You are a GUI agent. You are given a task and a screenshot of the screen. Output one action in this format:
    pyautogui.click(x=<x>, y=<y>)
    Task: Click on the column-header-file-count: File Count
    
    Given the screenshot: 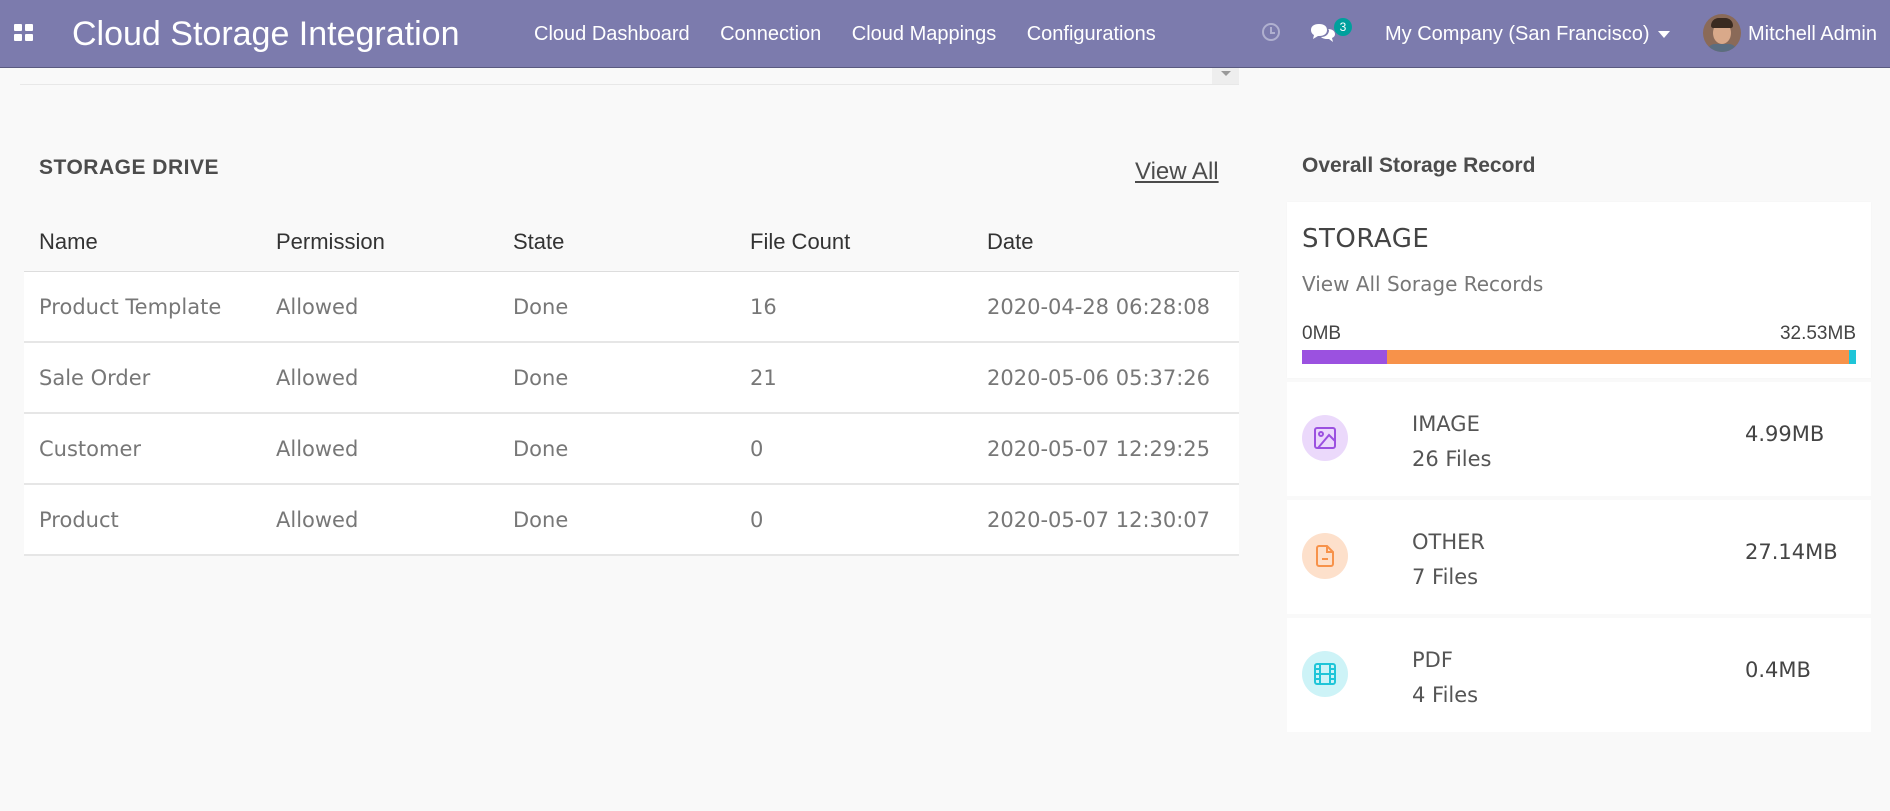 What is the action you would take?
    pyautogui.click(x=853, y=242)
    